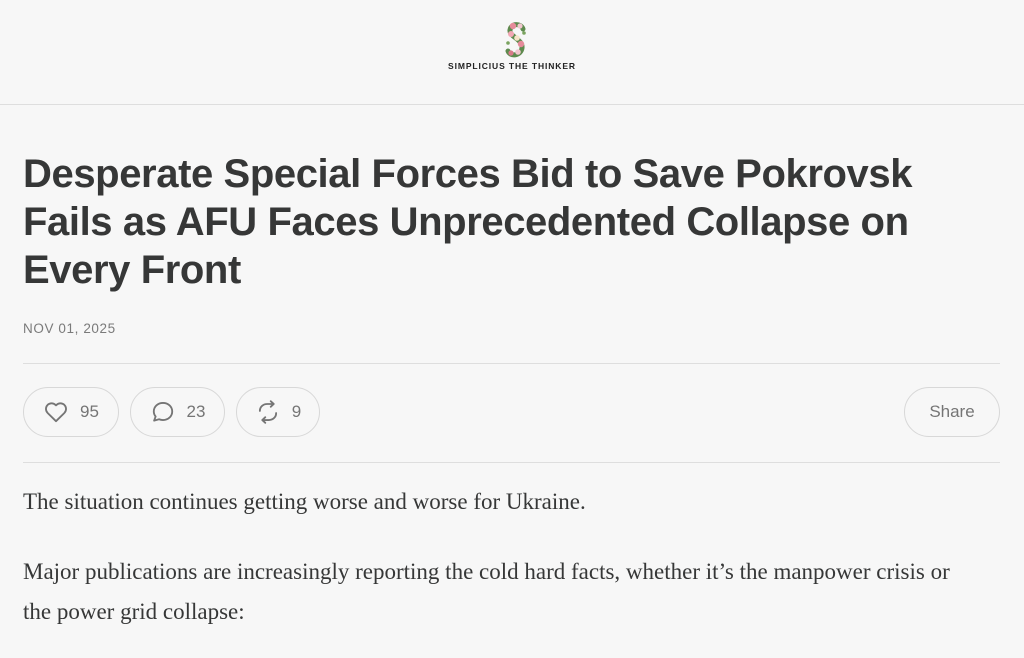  Describe the element at coordinates (56, 412) in the screenshot. I see `heart-icon` at that location.